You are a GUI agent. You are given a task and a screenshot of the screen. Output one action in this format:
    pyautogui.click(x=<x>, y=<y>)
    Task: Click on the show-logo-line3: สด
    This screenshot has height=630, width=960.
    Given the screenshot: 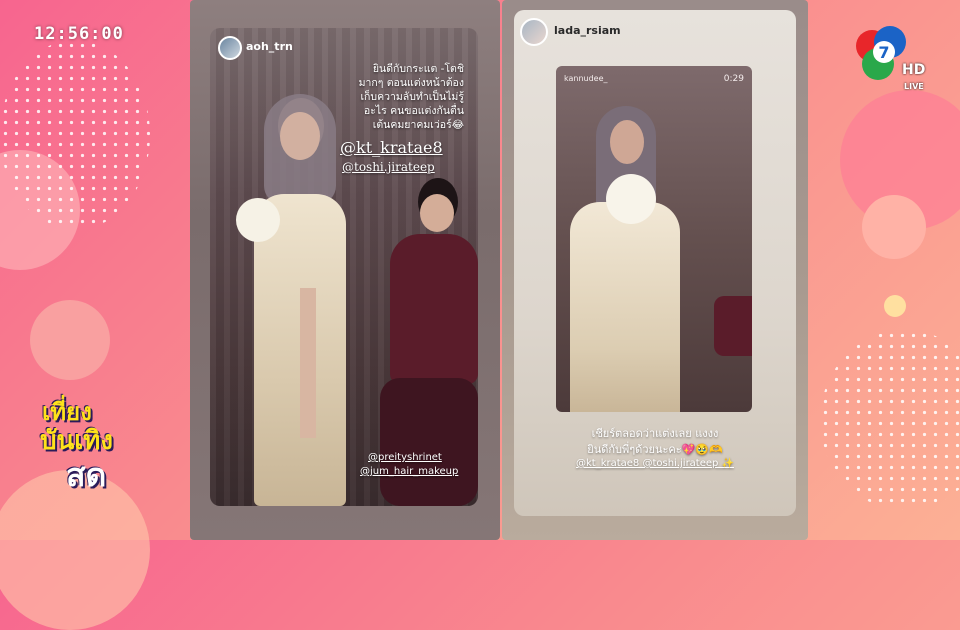 What is the action you would take?
    pyautogui.click(x=86, y=475)
    